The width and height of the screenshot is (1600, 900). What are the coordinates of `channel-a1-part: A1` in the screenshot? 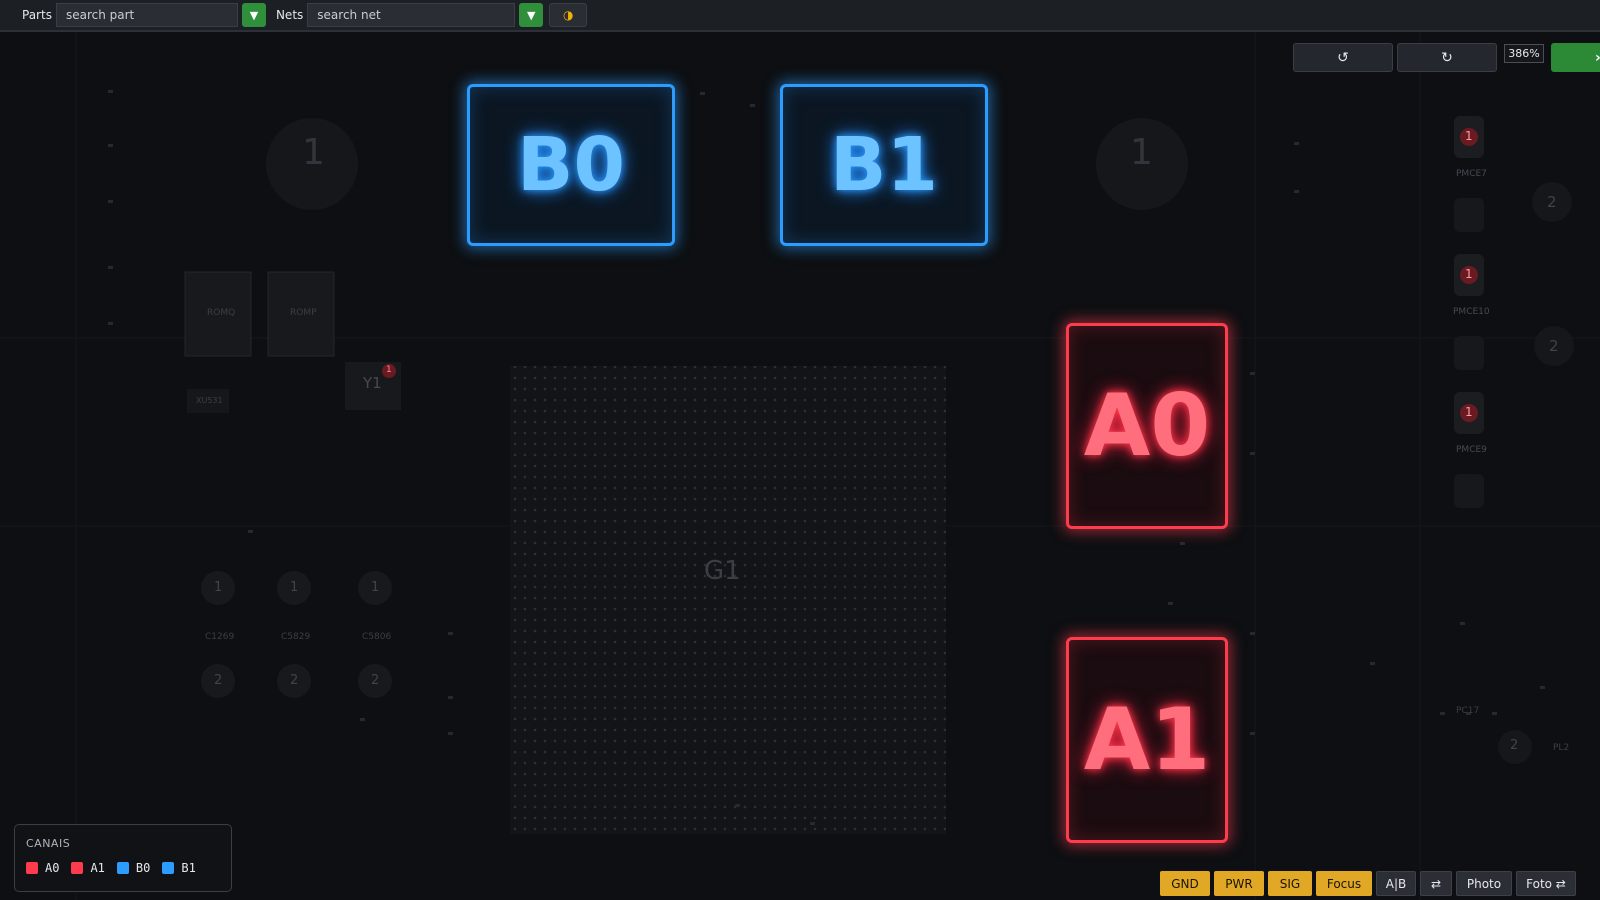 It's located at (1147, 740).